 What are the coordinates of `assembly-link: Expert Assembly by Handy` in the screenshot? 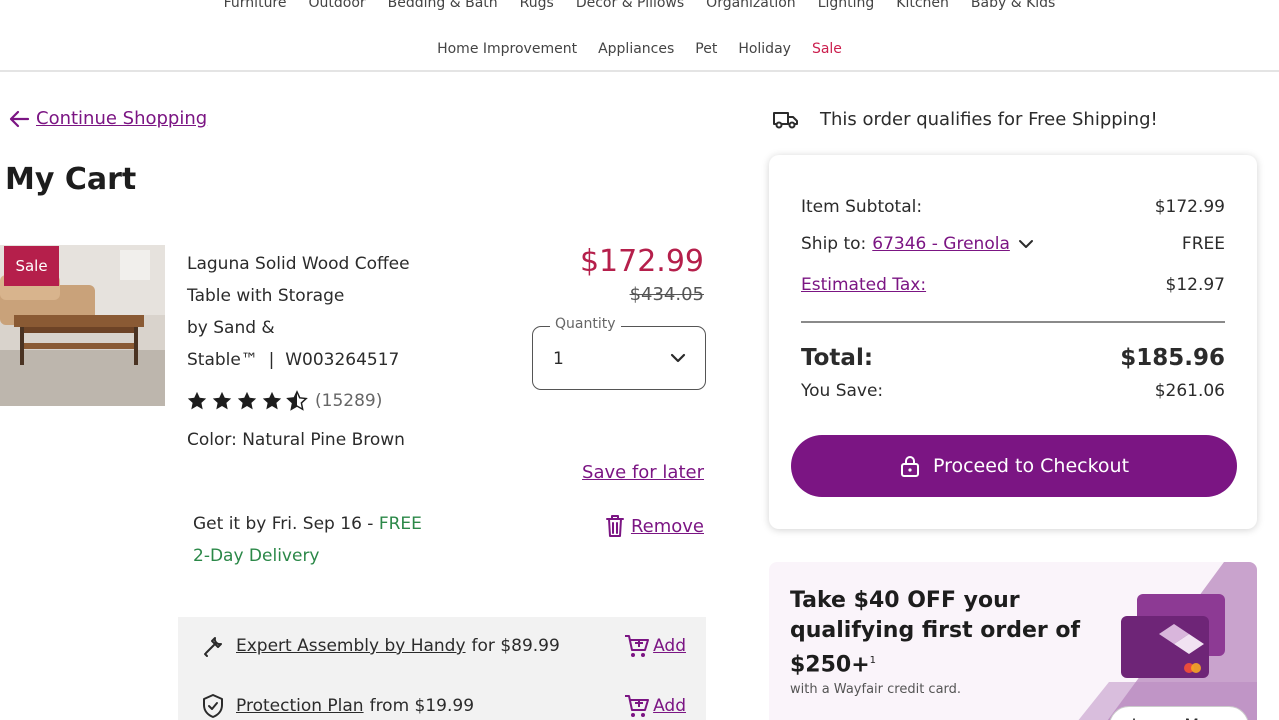 It's located at (351, 646).